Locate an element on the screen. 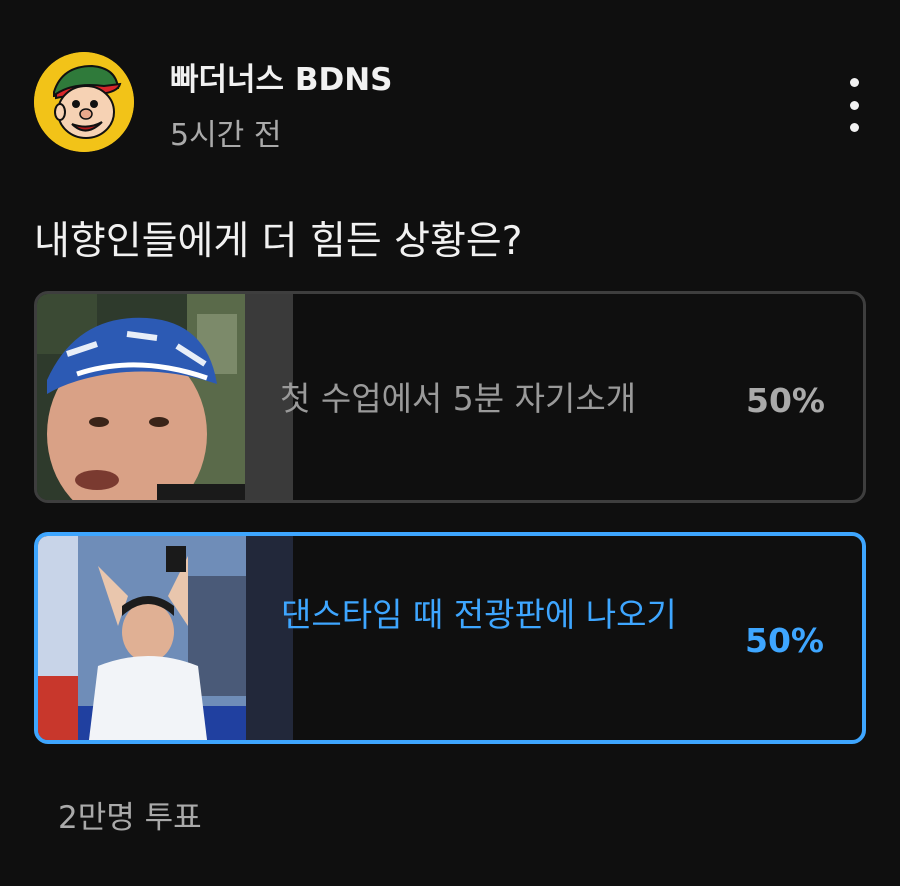  post-header: 빠더너스 BDNS 5시간 전 is located at coordinates (454, 107).